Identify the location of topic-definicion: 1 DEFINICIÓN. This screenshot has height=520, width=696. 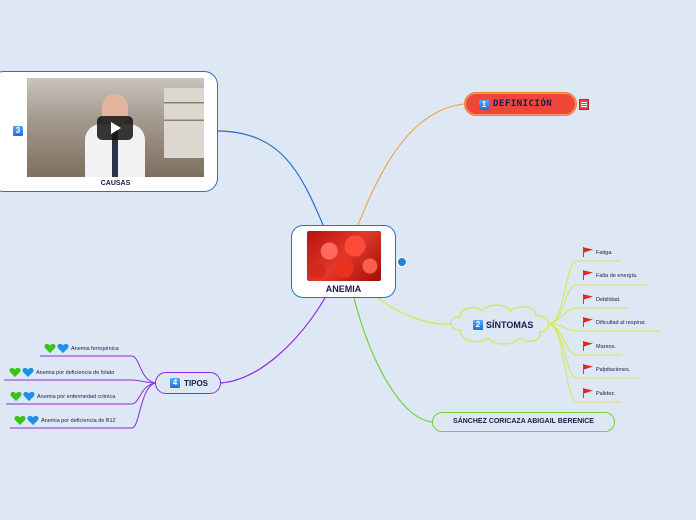
(520, 104).